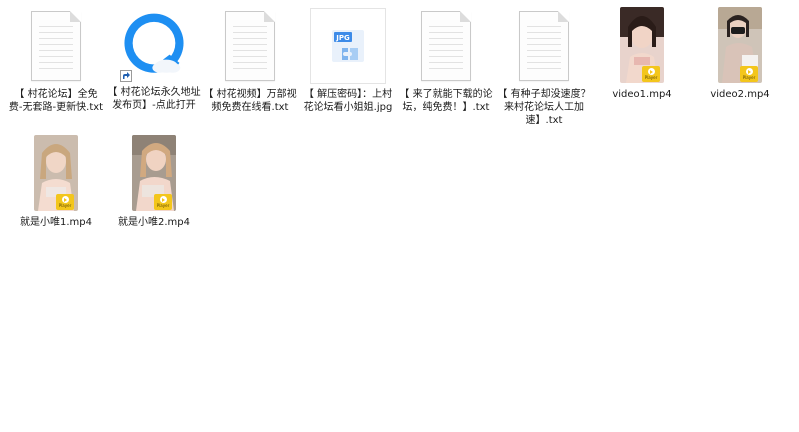  I want to click on file-name-label: 【 来了就能下载的论坛，纯免费！】.txt, so click(446, 101).